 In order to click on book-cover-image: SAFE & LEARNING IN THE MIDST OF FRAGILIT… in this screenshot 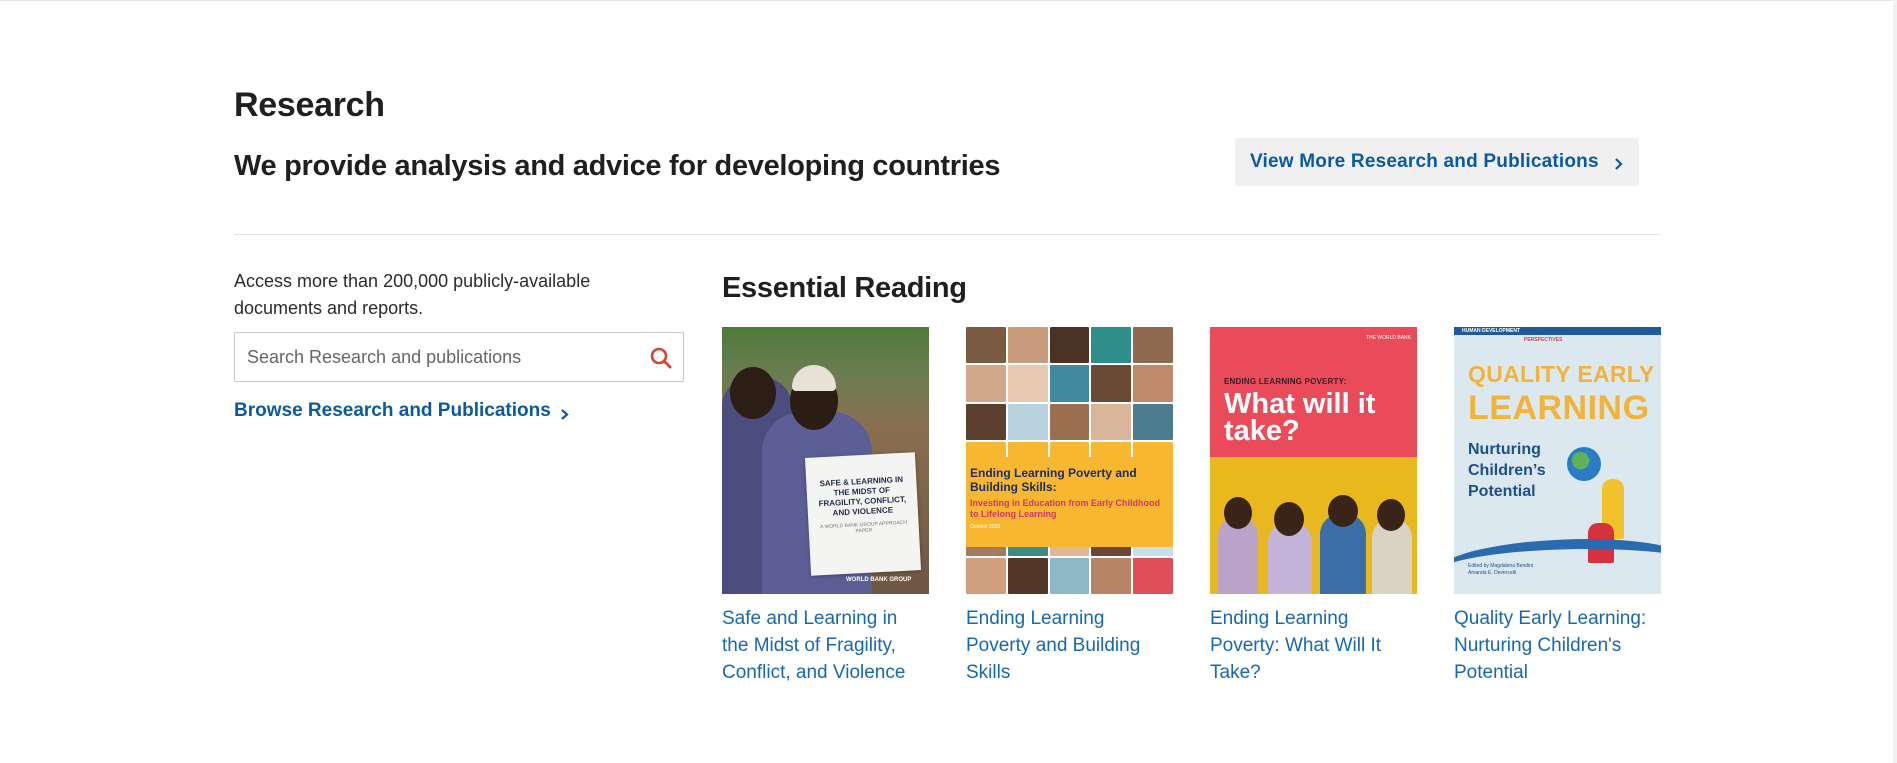, I will do `click(825, 460)`.